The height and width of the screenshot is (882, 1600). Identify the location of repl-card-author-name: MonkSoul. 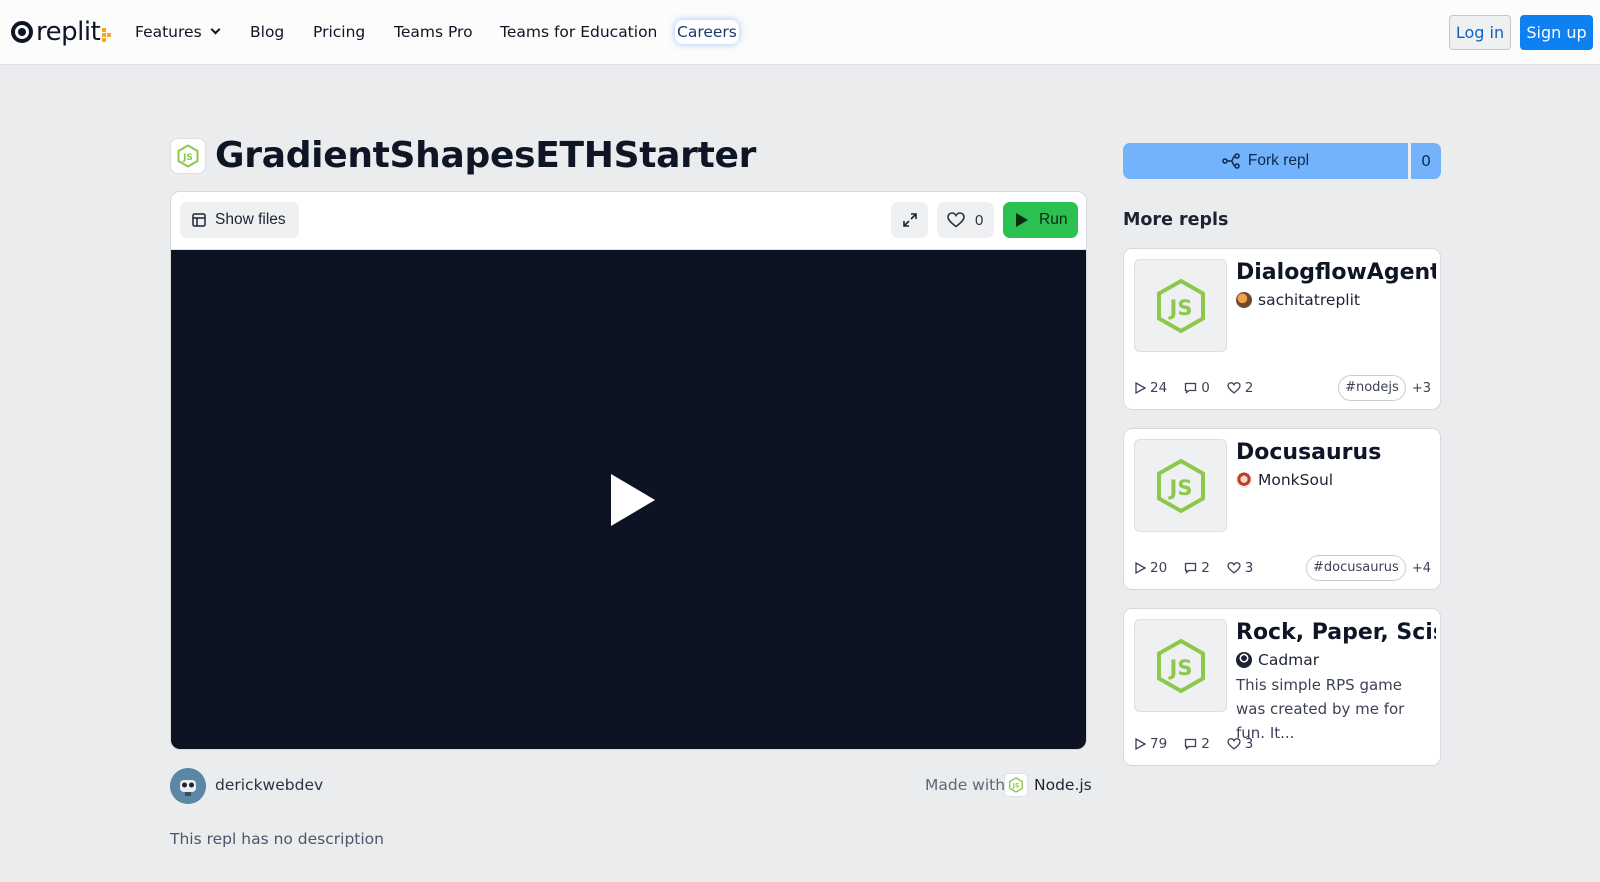
(1296, 480).